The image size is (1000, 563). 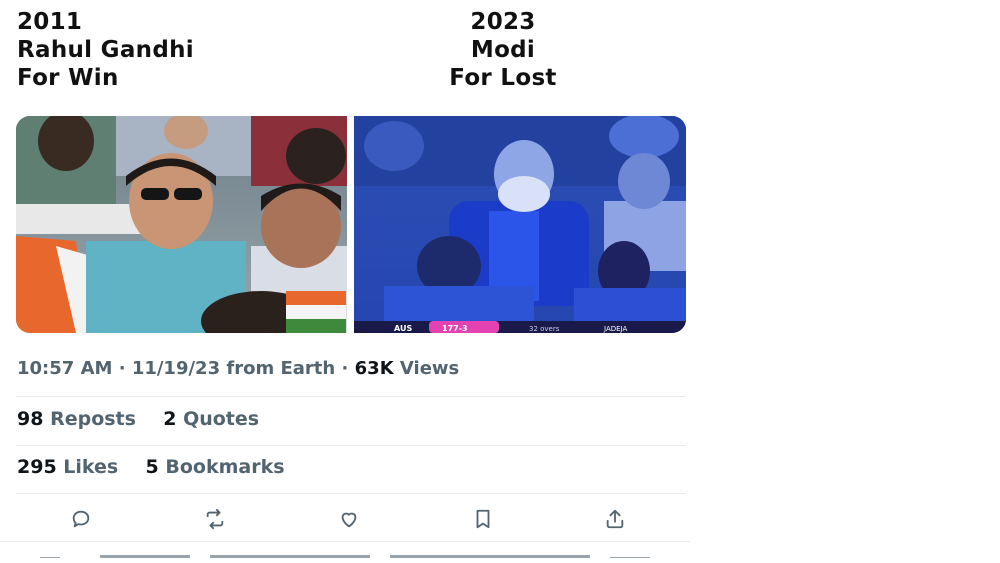 I want to click on quotes-label: Quotes, so click(x=221, y=419).